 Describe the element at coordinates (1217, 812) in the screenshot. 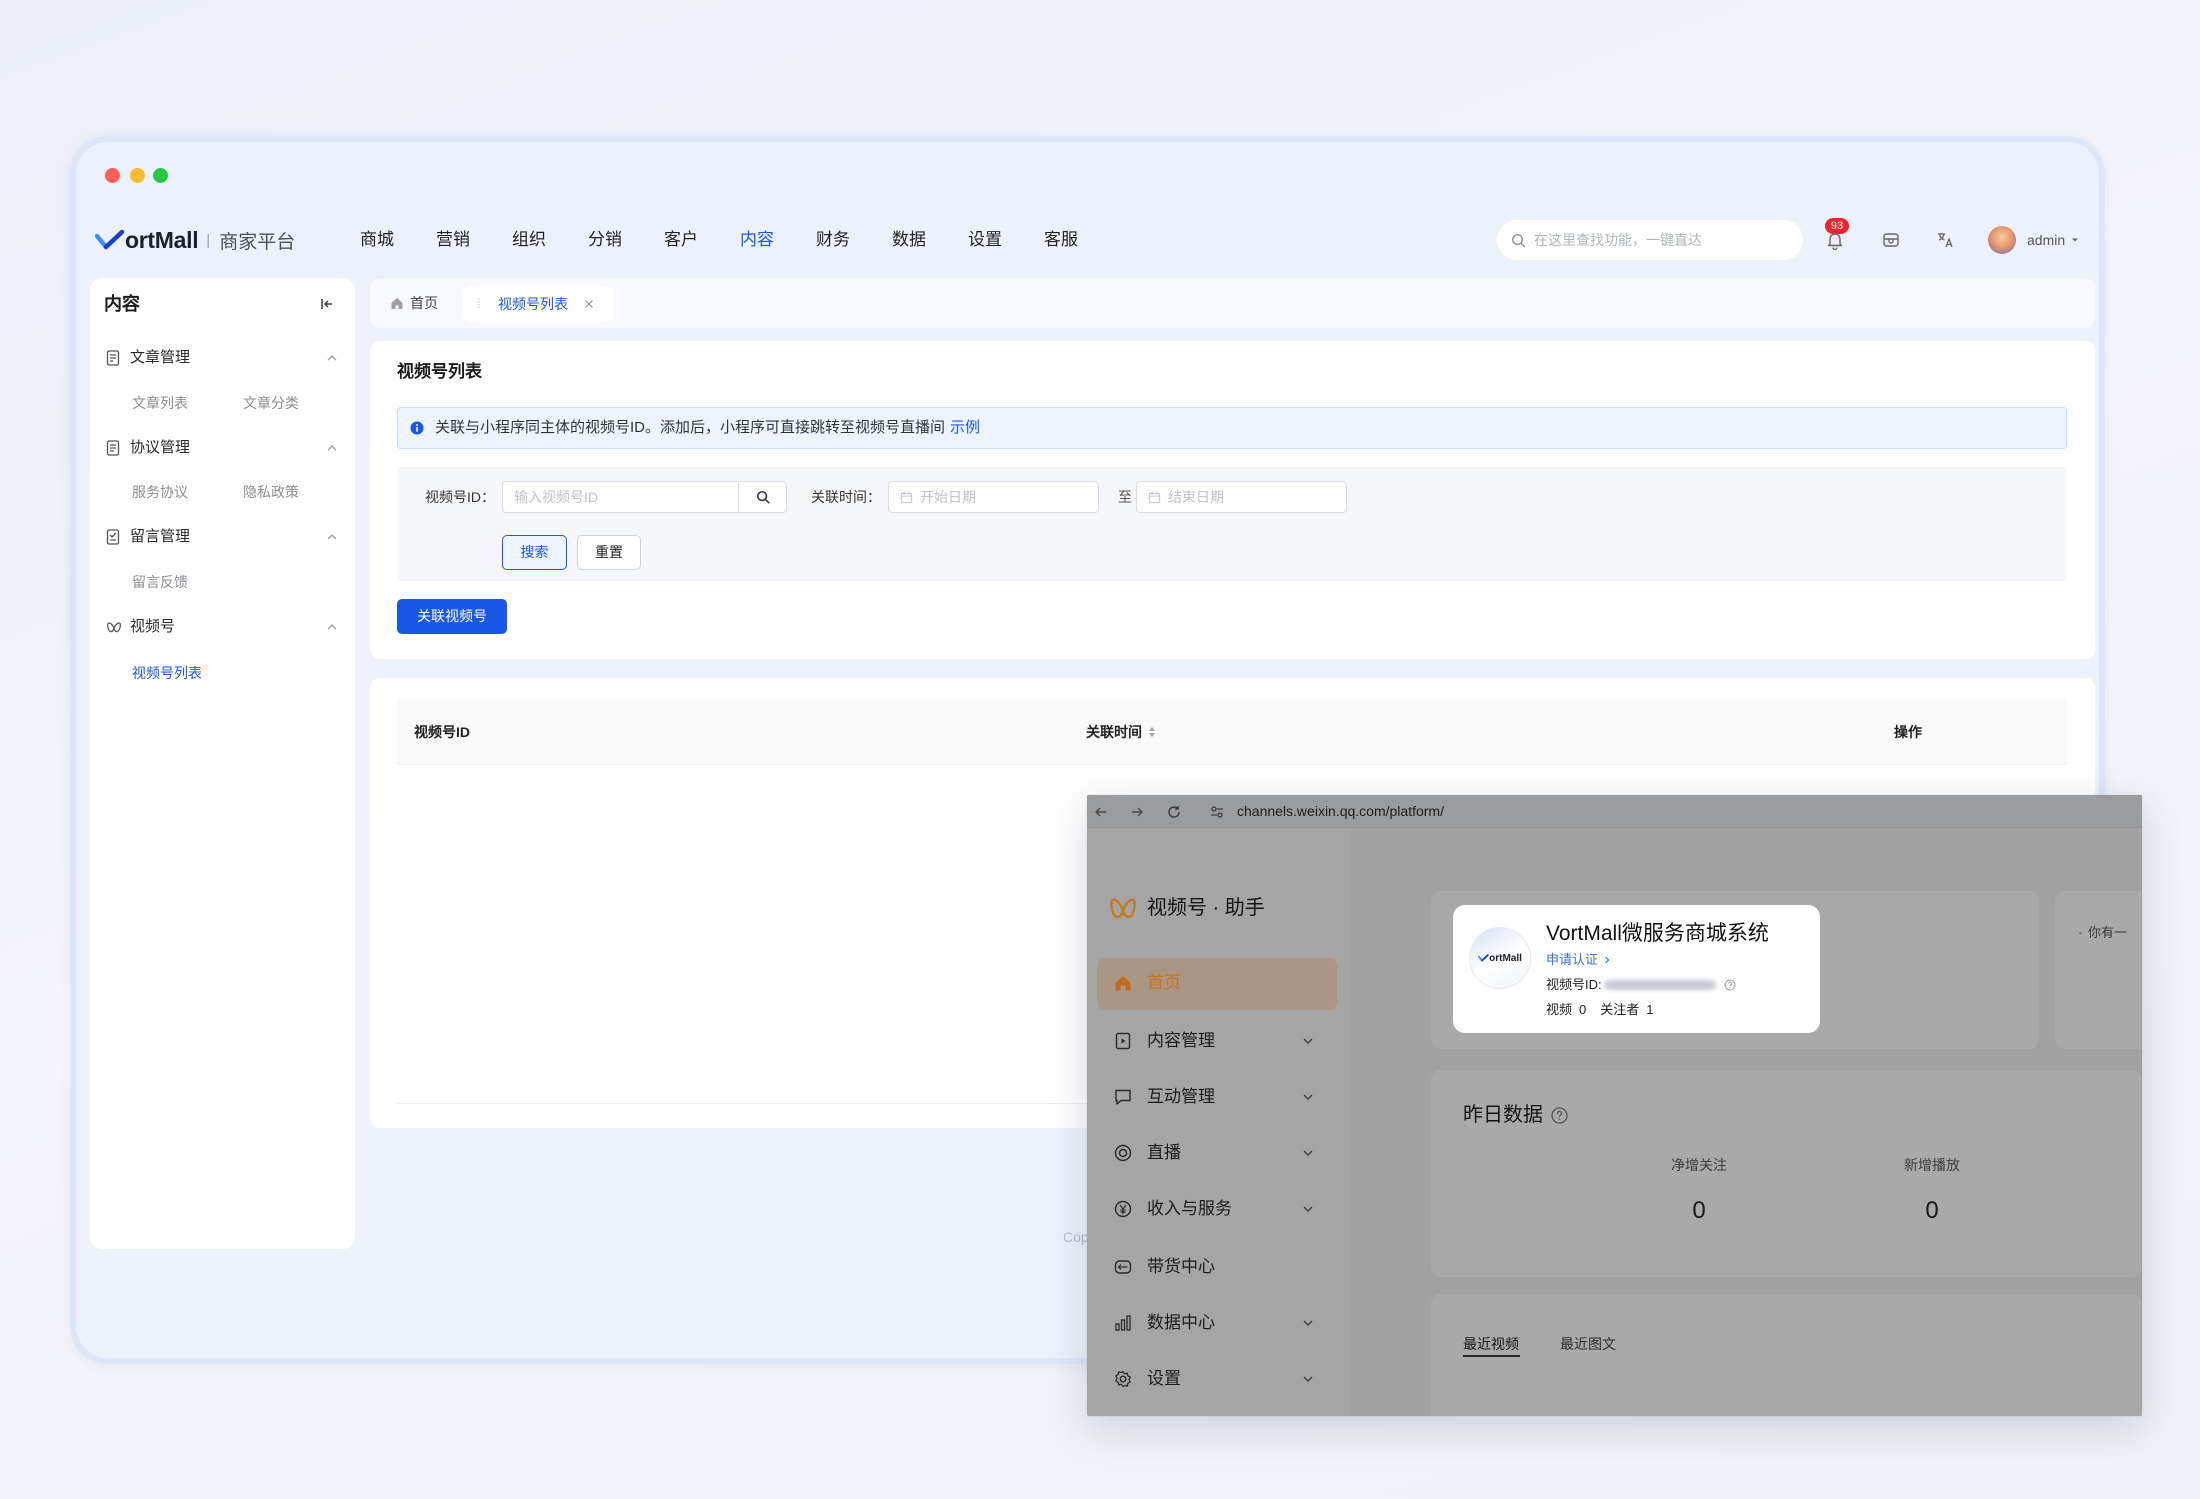

I see `site-settings-icon` at that location.